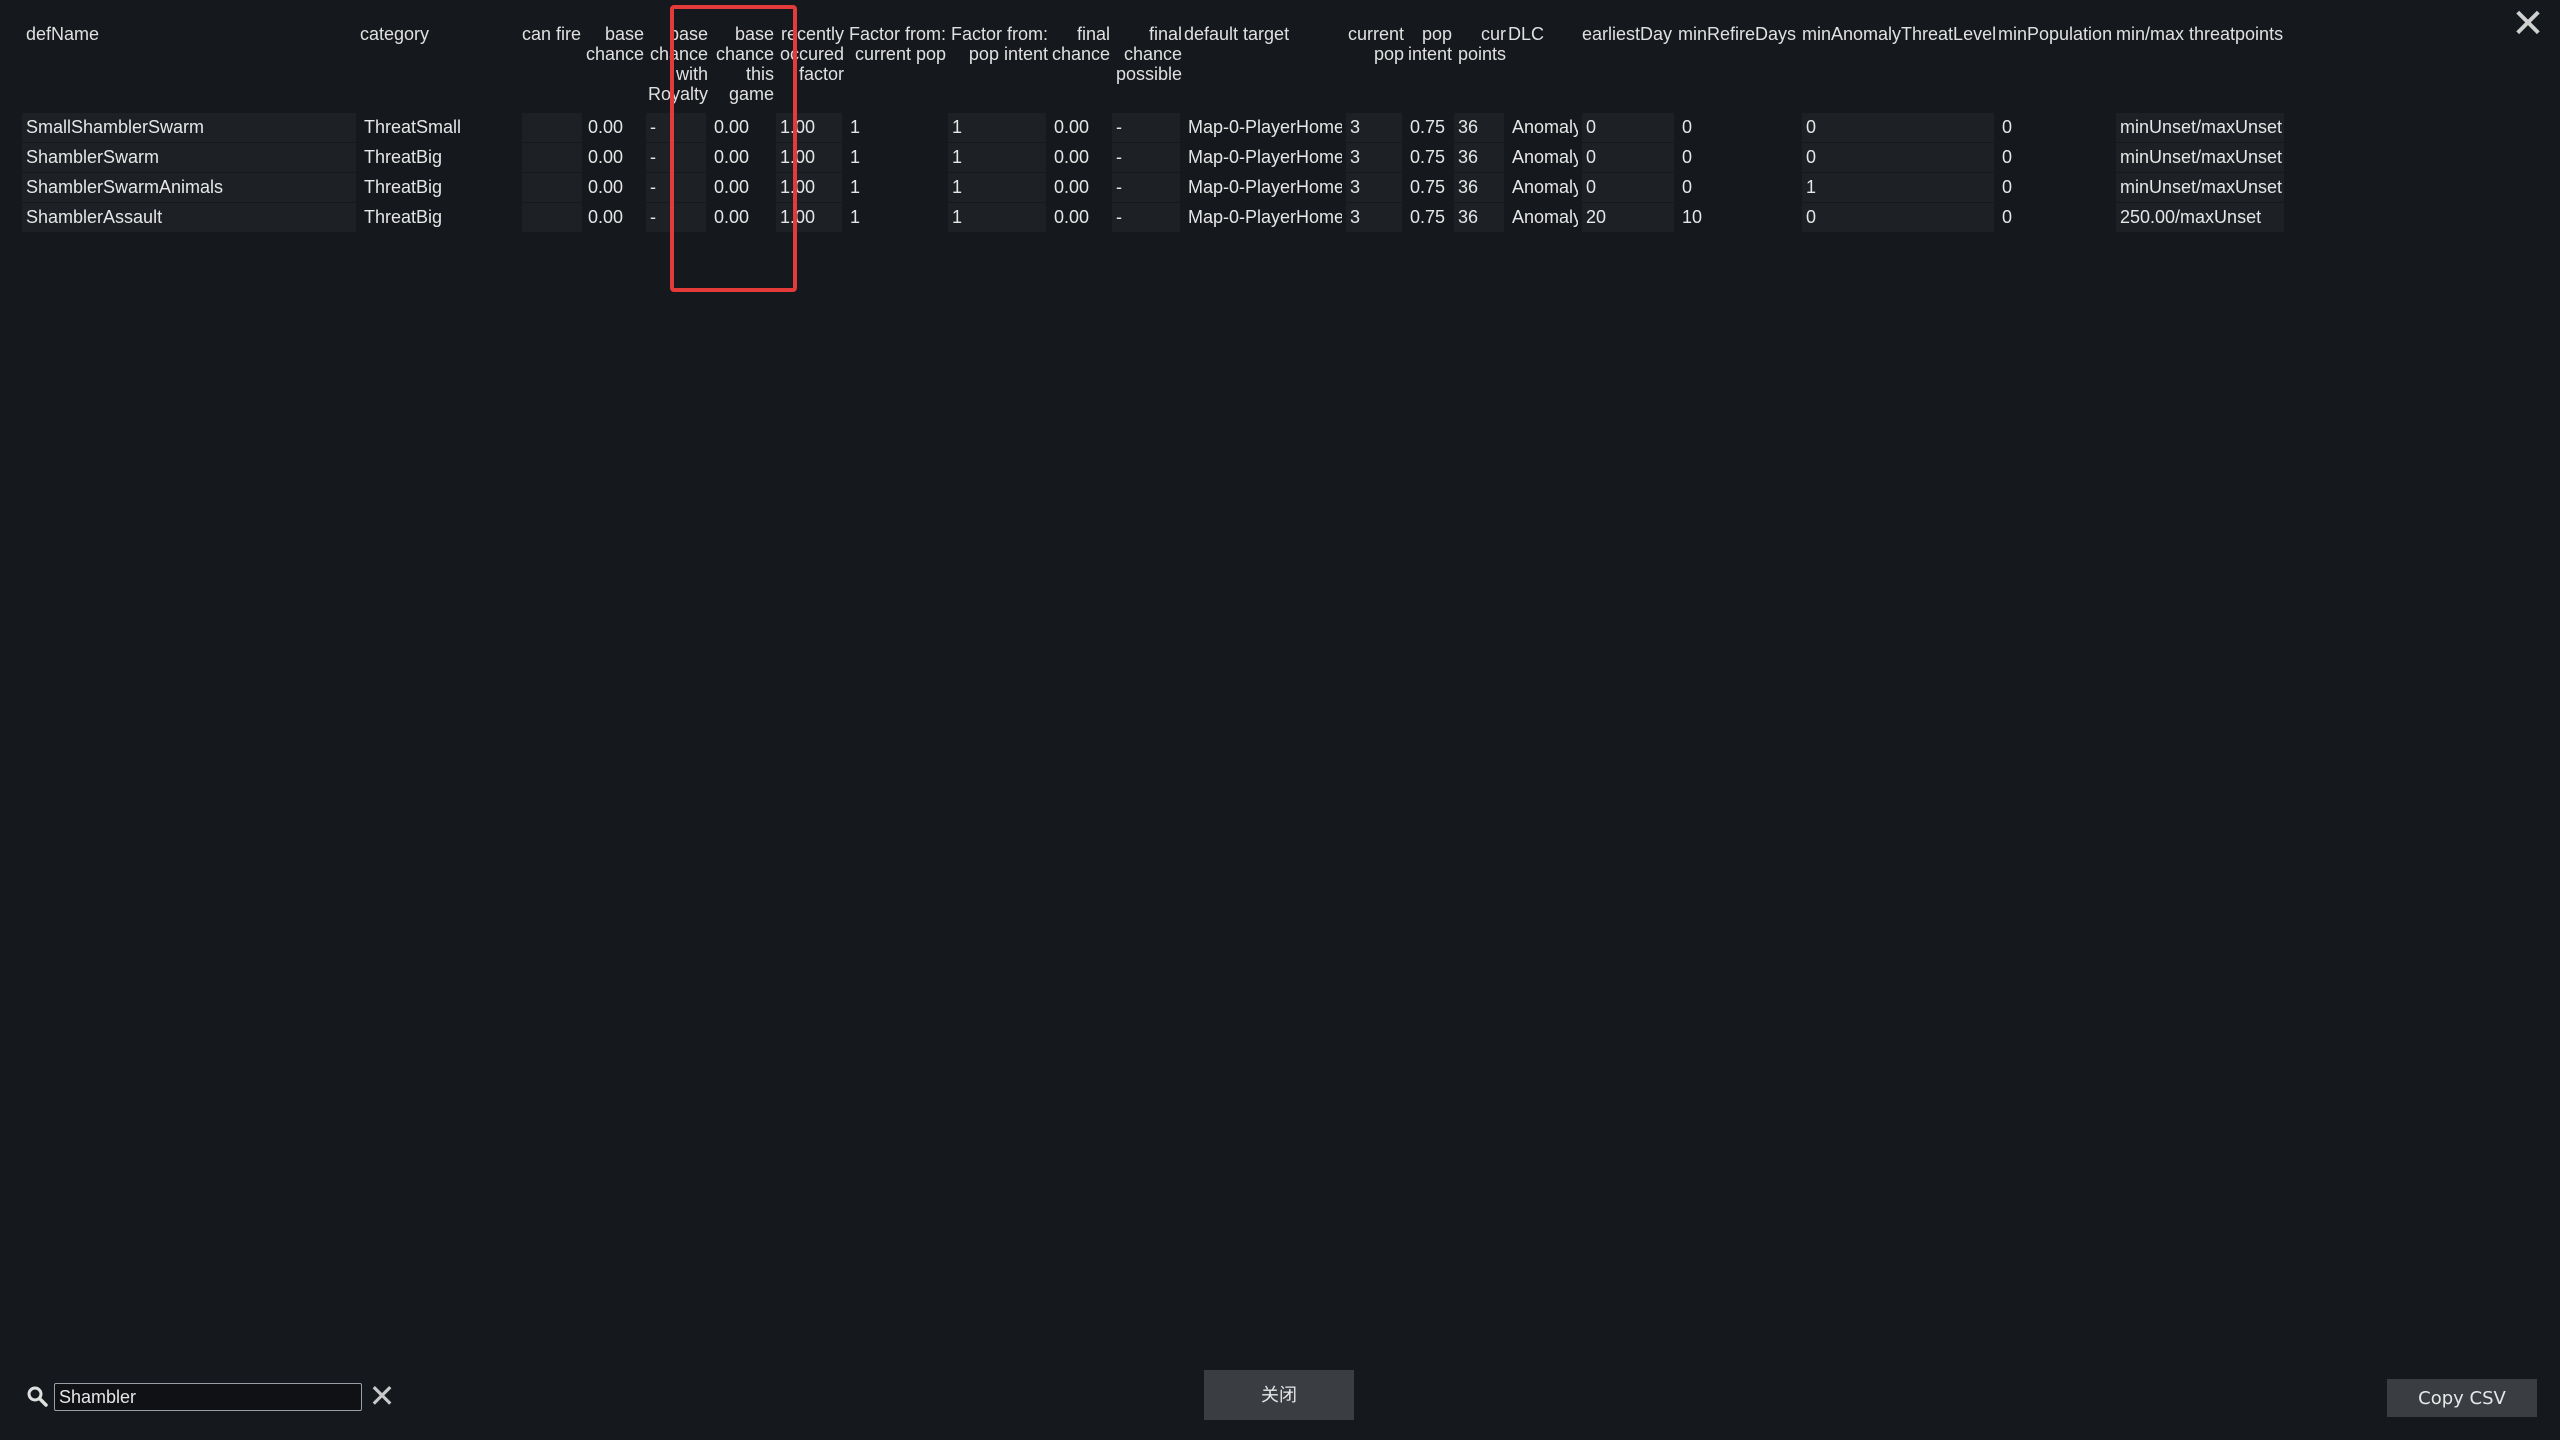 The height and width of the screenshot is (1440, 2560). What do you see at coordinates (2200, 217) in the screenshot?
I see `table-cell: 250.00/maxUnset` at bounding box center [2200, 217].